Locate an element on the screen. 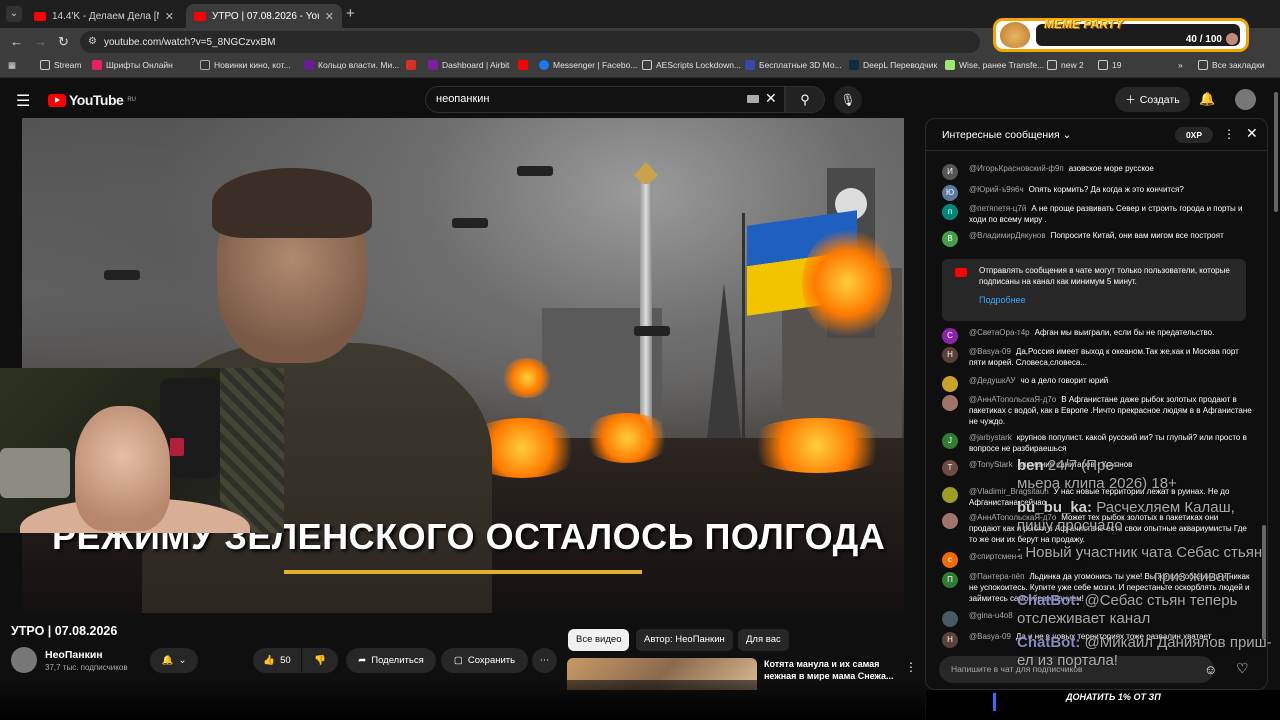  heart-icon: ♡ is located at coordinates (1242, 668).